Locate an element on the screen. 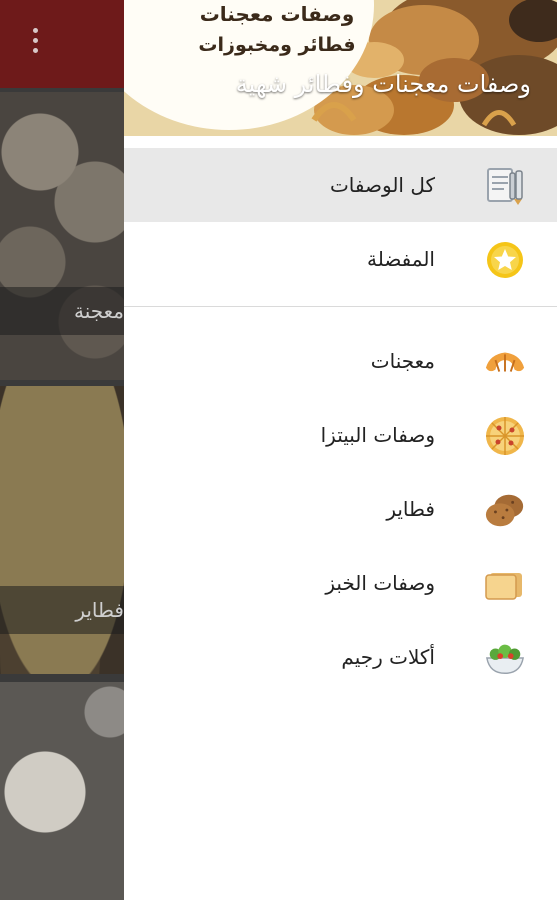  menu-item-pastries: معجنات is located at coordinates (340, 361).